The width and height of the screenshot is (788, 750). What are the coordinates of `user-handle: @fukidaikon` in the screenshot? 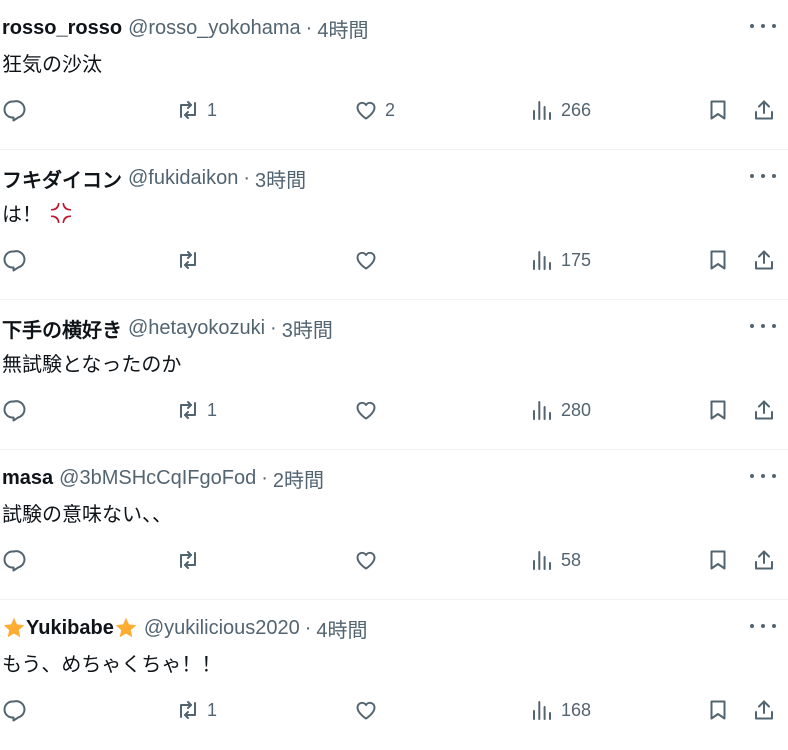 It's located at (183, 178).